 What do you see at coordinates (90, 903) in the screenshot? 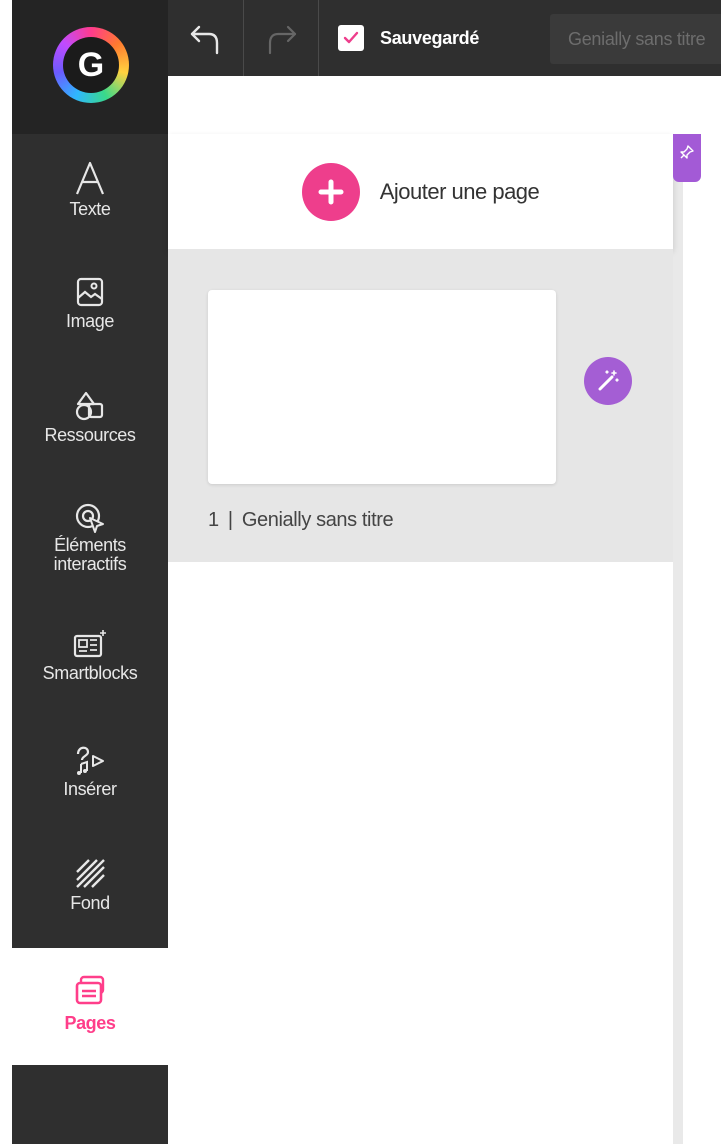
I see `sidebar-item-label: Fond` at bounding box center [90, 903].